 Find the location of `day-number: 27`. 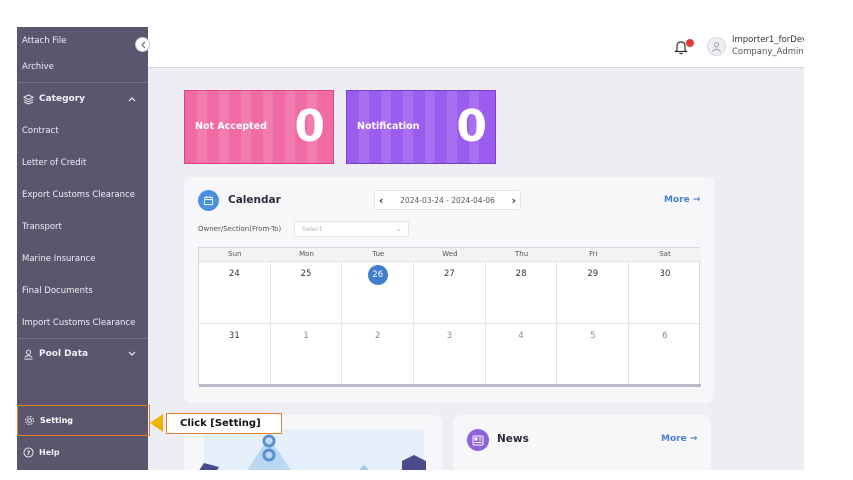

day-number: 27 is located at coordinates (449, 274).